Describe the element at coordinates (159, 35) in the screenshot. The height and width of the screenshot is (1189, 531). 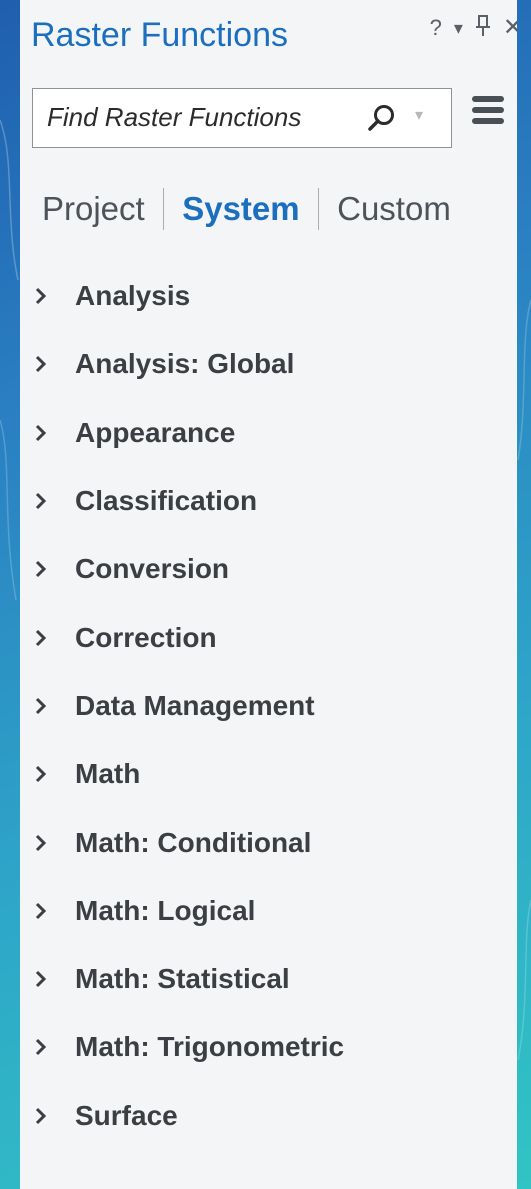
I see `pane-title: Raster Functions` at that location.